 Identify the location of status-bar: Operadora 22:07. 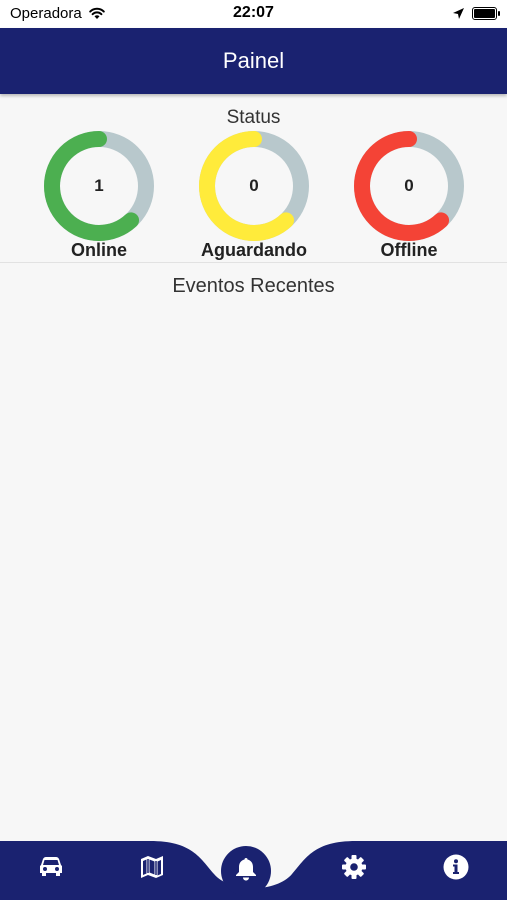
(253, 14).